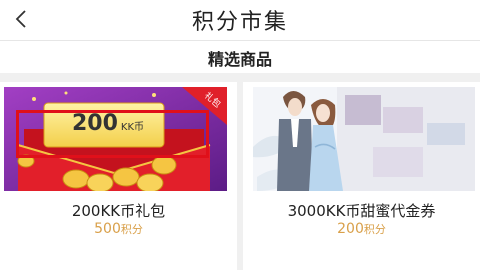 This screenshot has height=270, width=480. What do you see at coordinates (107, 229) in the screenshot?
I see `price-value: 500` at bounding box center [107, 229].